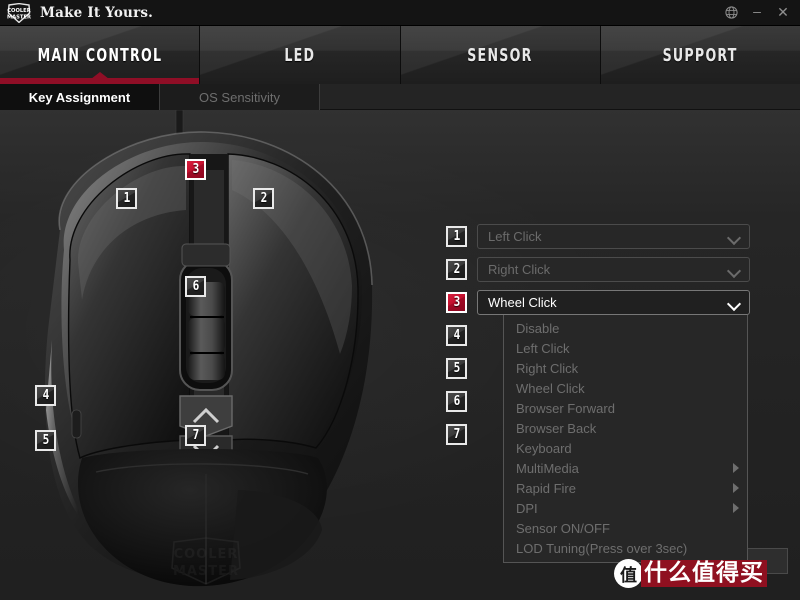 The height and width of the screenshot is (600, 800). Describe the element at coordinates (783, 13) in the screenshot. I see `close-button: ✕` at that location.